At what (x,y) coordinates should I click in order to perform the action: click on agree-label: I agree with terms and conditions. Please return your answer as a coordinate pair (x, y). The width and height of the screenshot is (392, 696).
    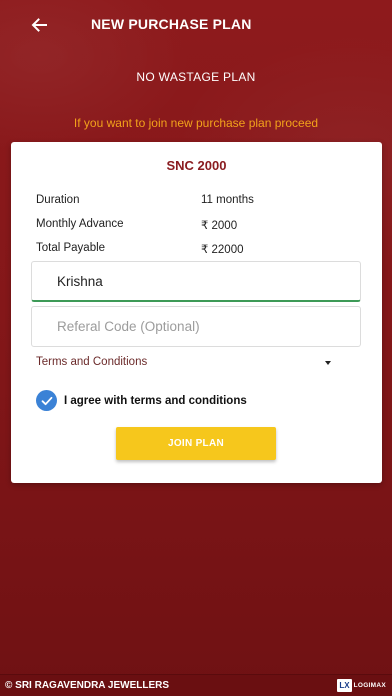
    Looking at the image, I should click on (155, 400).